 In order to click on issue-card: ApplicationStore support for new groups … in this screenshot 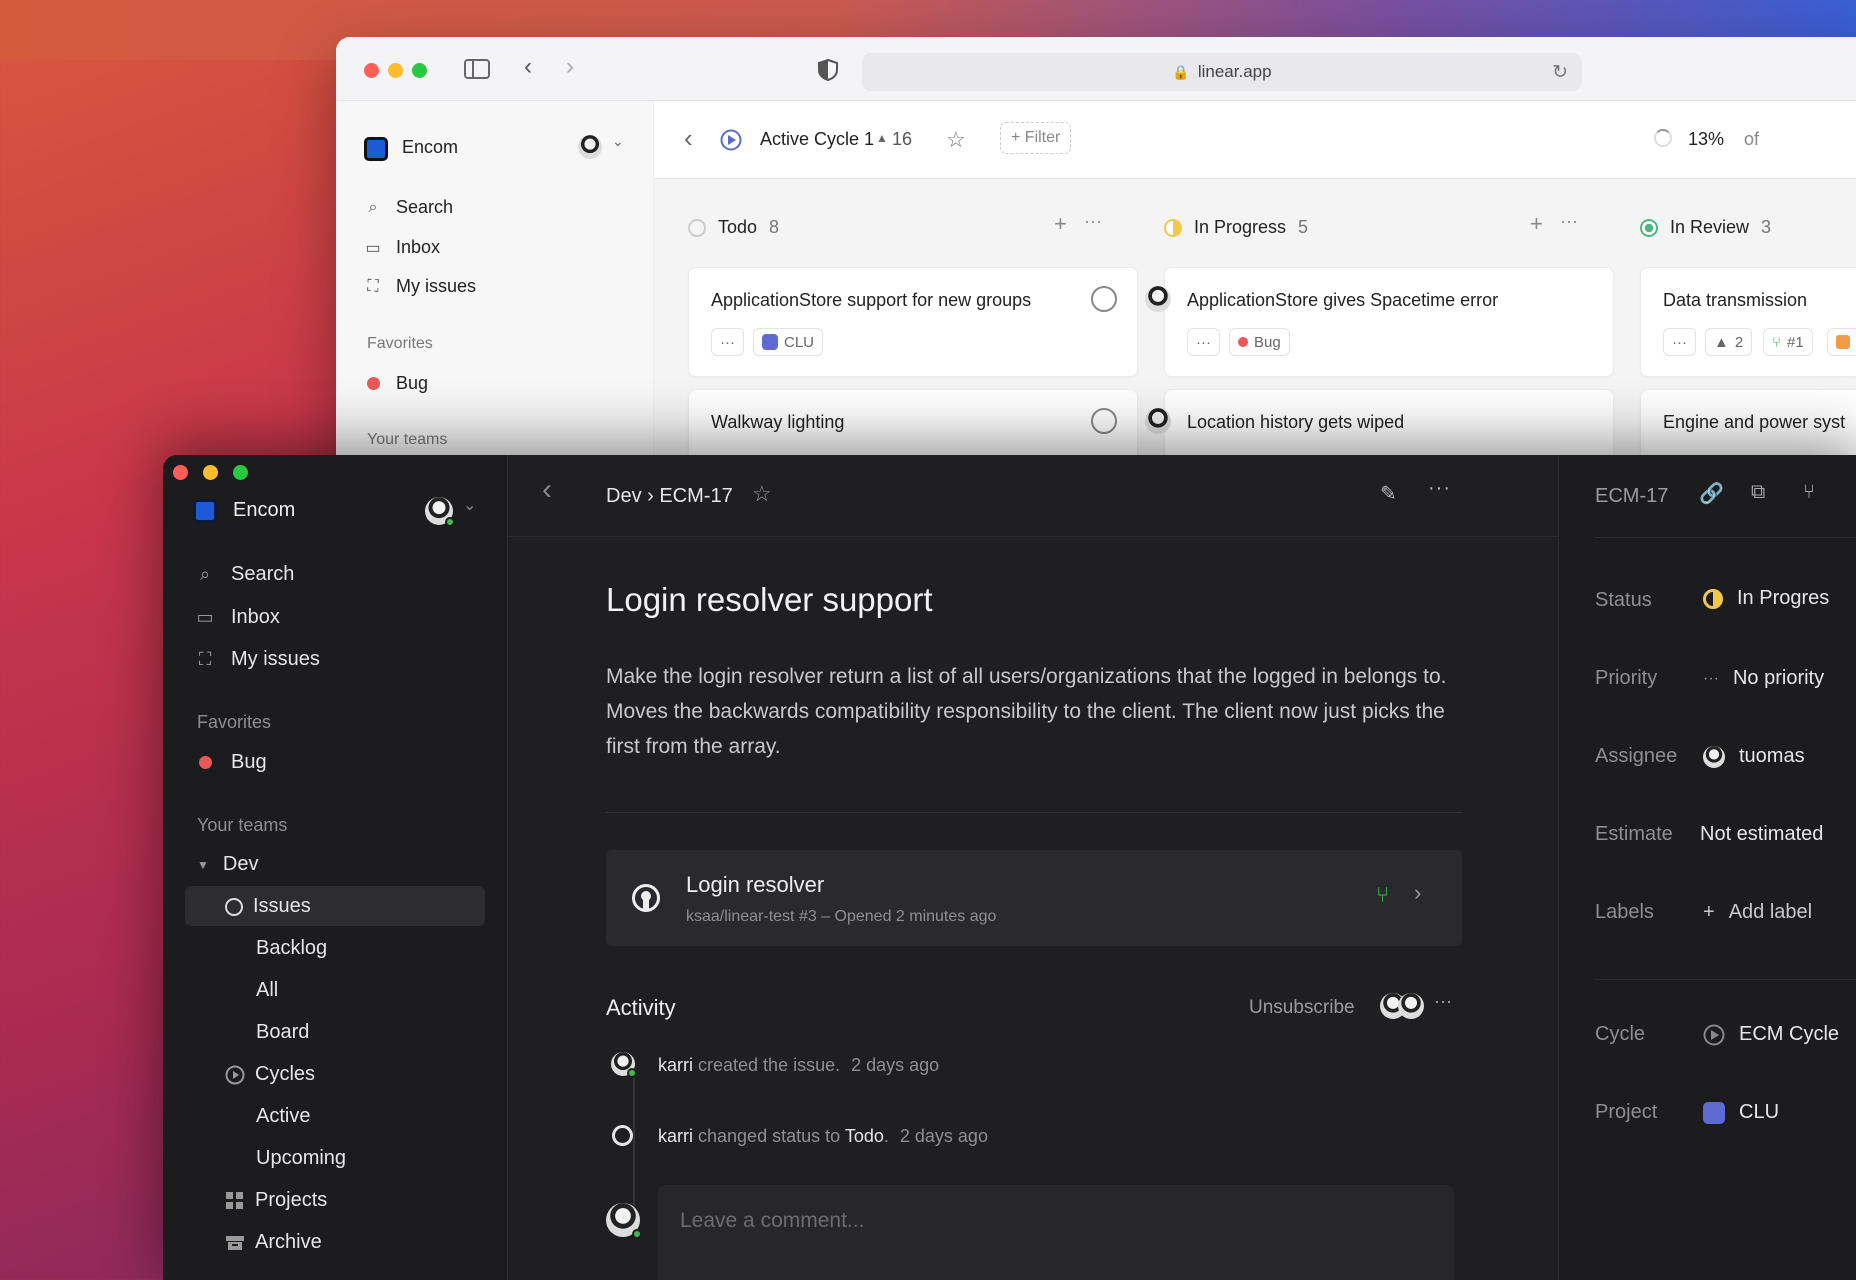, I will do `click(913, 322)`.